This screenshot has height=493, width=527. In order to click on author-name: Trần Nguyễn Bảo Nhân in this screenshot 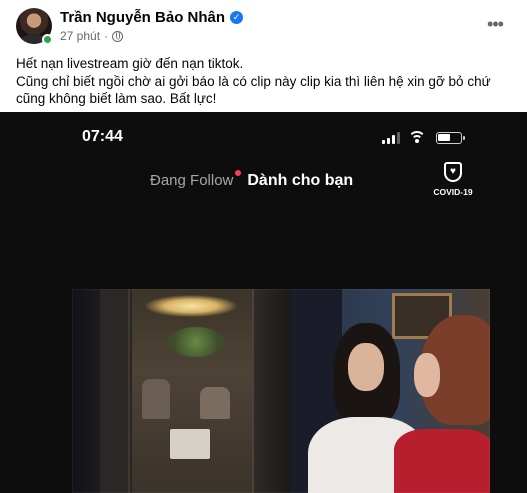, I will do `click(142, 17)`.